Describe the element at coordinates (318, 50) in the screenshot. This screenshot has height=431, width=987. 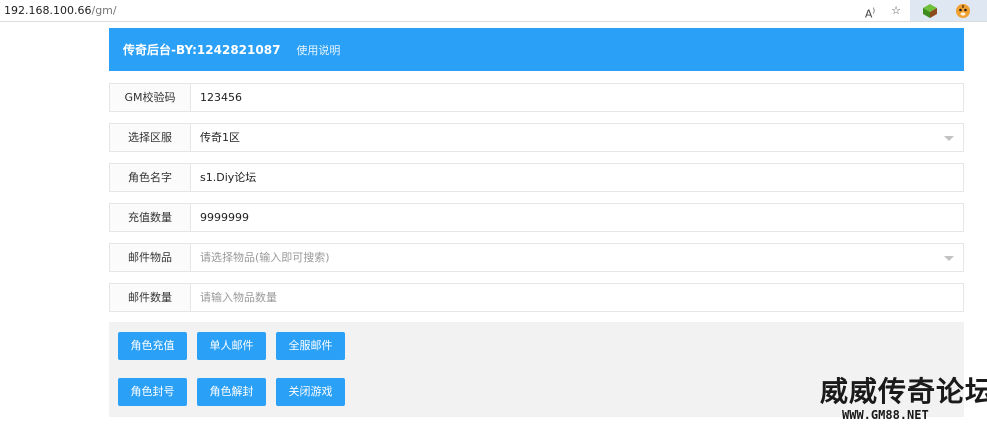
I see `help-link: 使用说明` at that location.